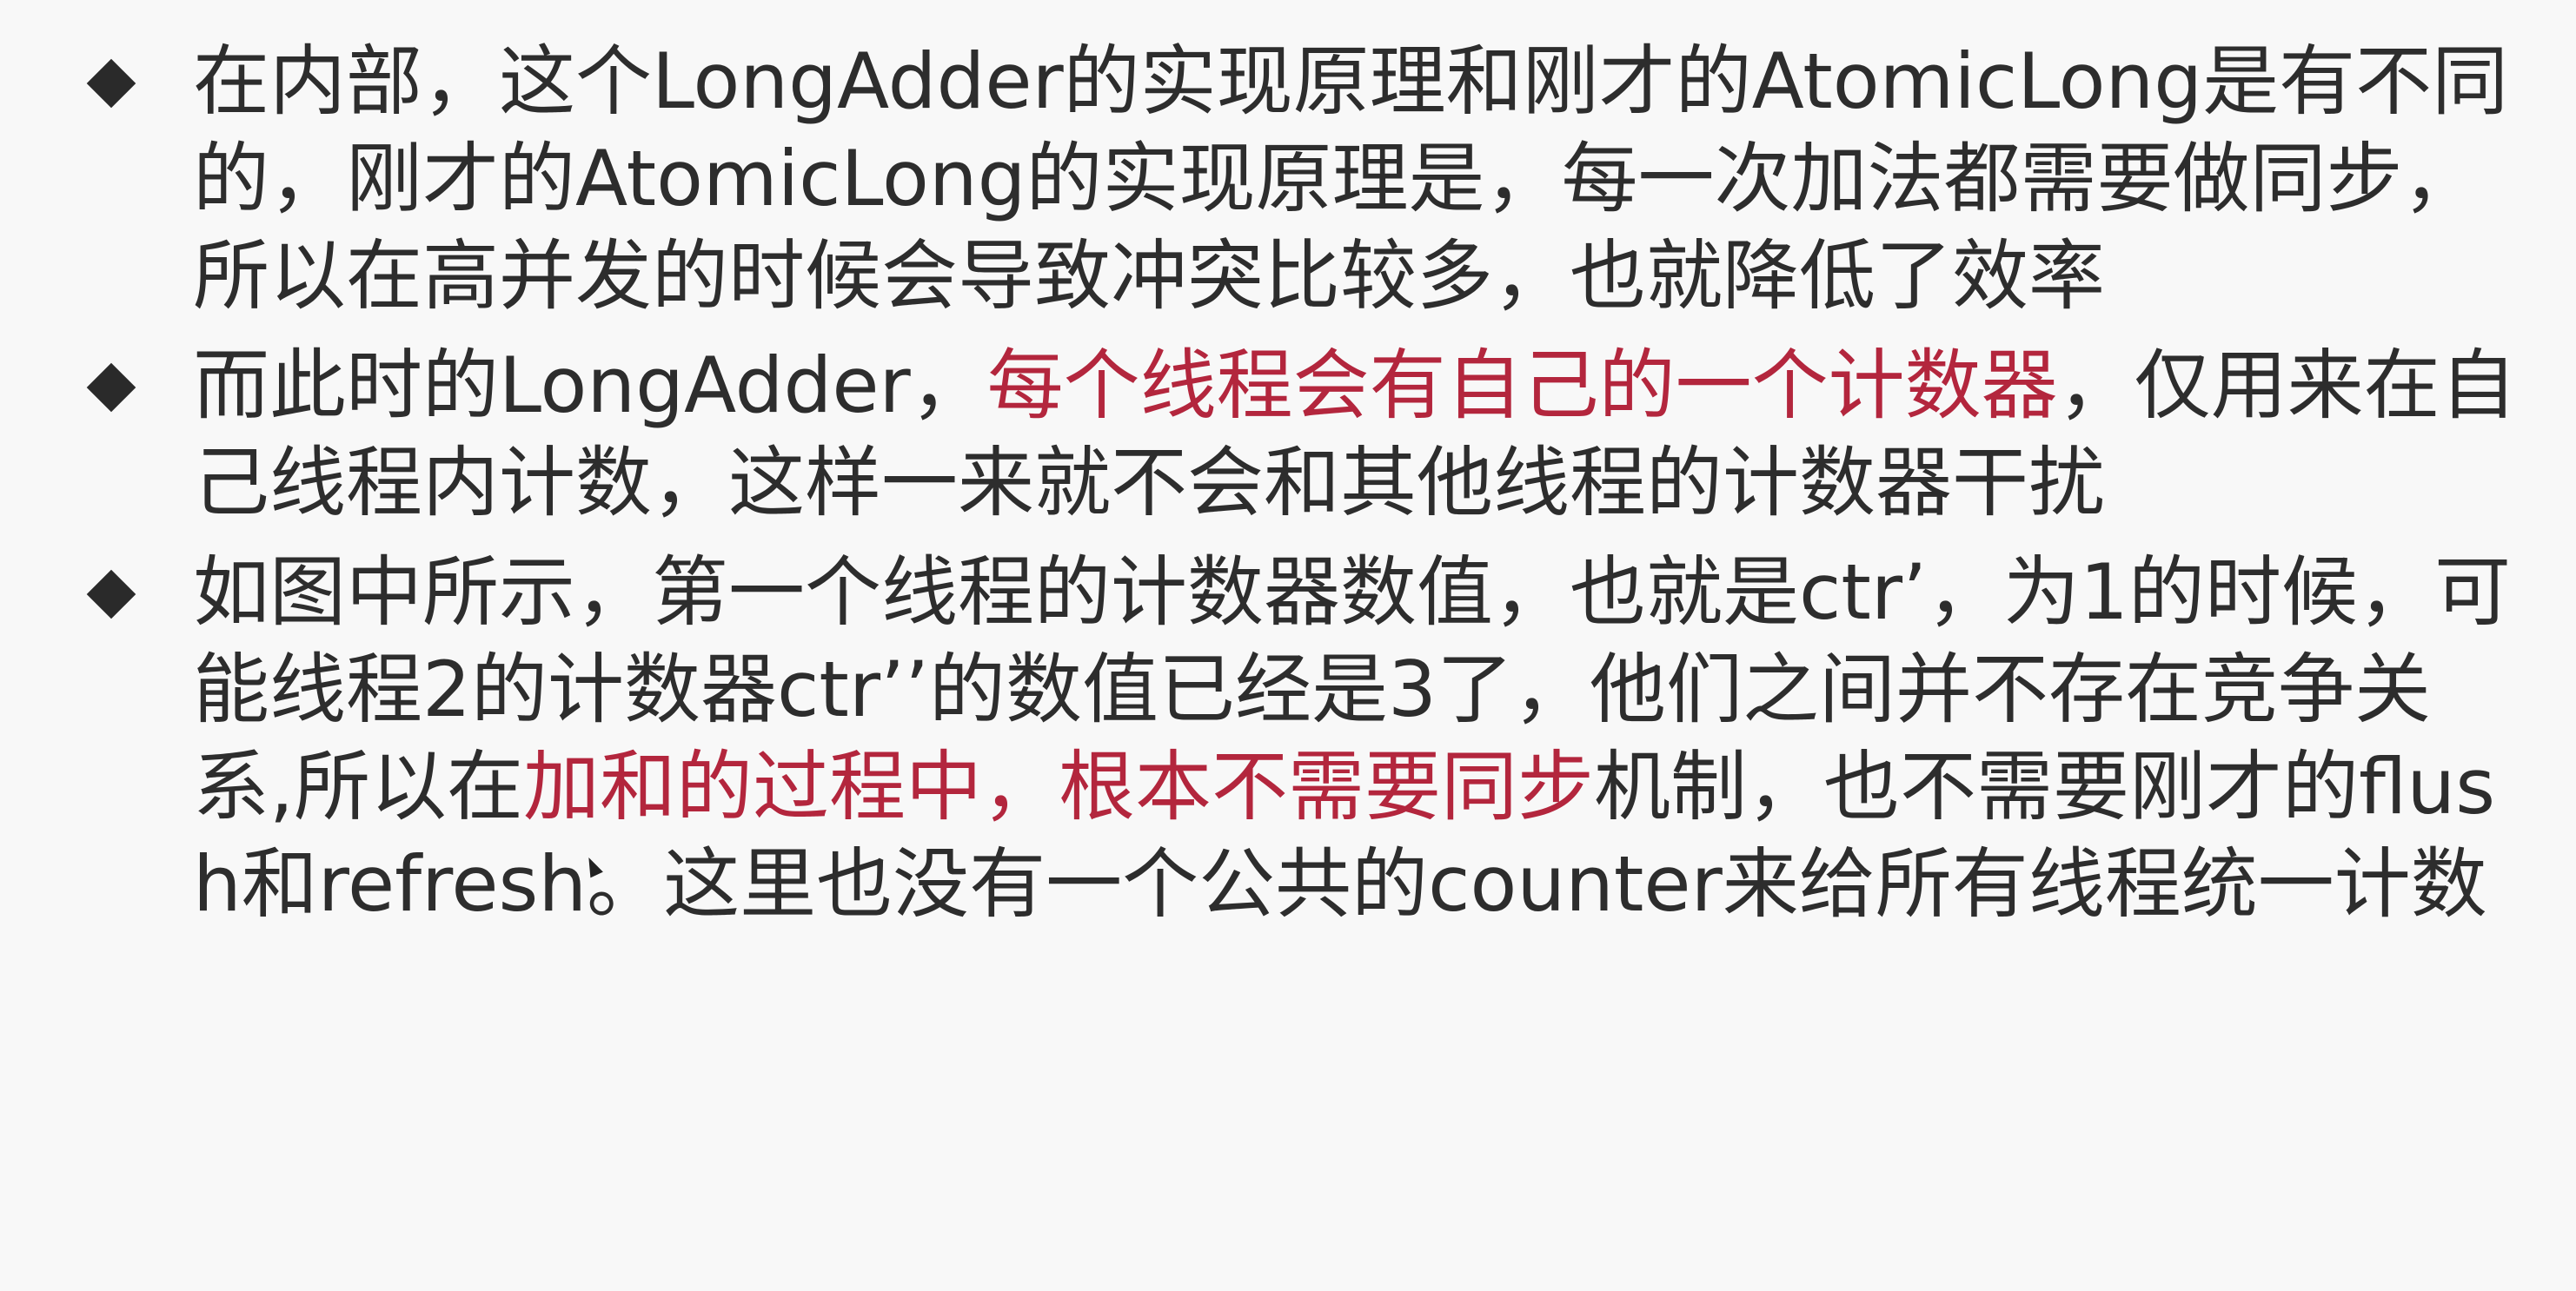  What do you see at coordinates (1058, 786) in the screenshot?
I see `bullet-3-highlight: 加和的过程中，根本不需要同步` at bounding box center [1058, 786].